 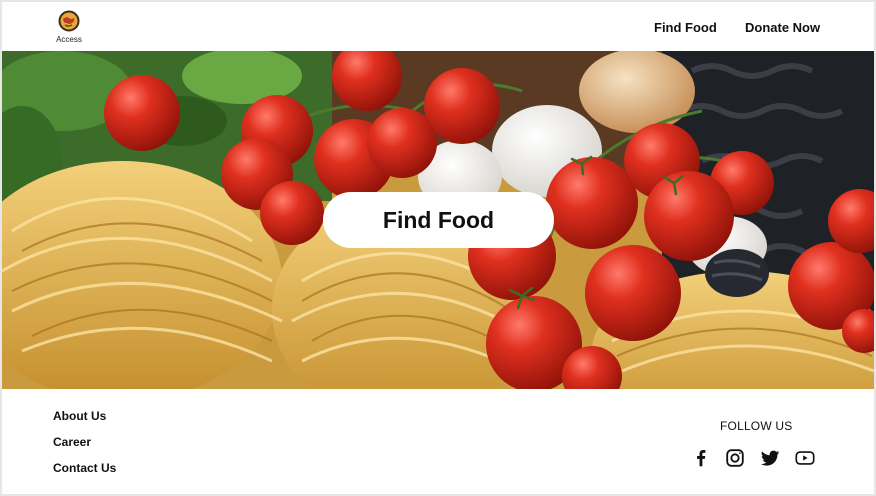 What do you see at coordinates (770, 458) in the screenshot?
I see `twitter-icon` at bounding box center [770, 458].